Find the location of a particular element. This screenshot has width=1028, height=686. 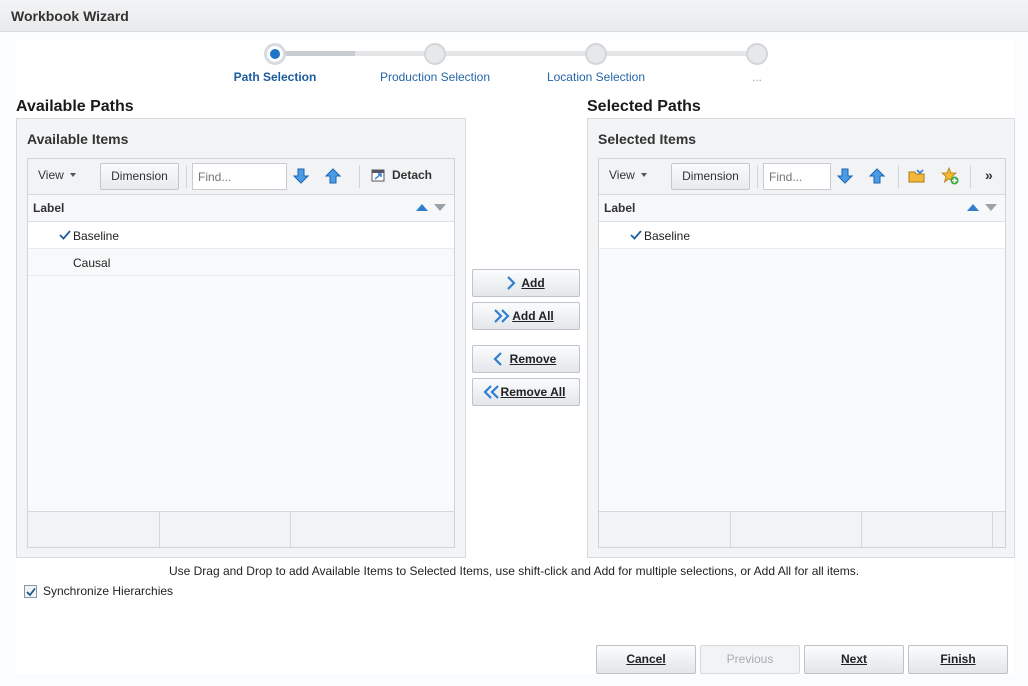

add-label: Add is located at coordinates (533, 283).